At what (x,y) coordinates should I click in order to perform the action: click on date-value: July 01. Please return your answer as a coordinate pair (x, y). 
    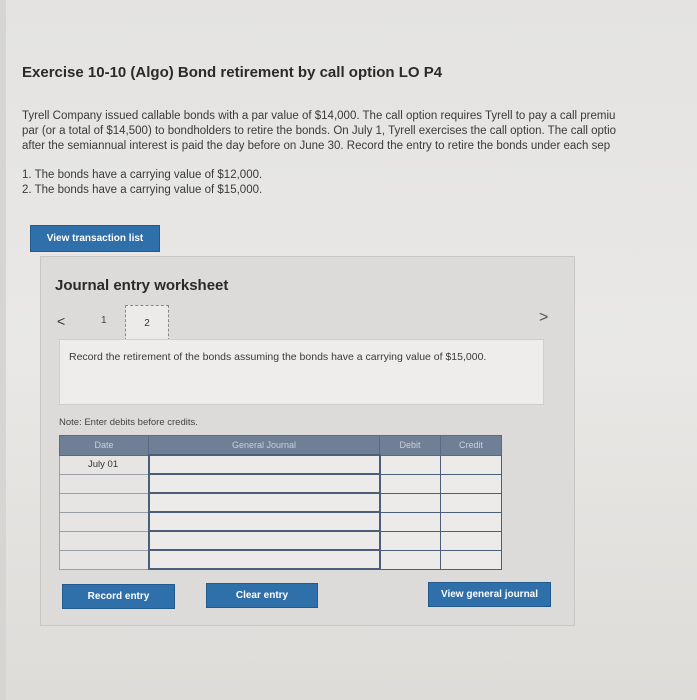
    Looking at the image, I should click on (103, 464).